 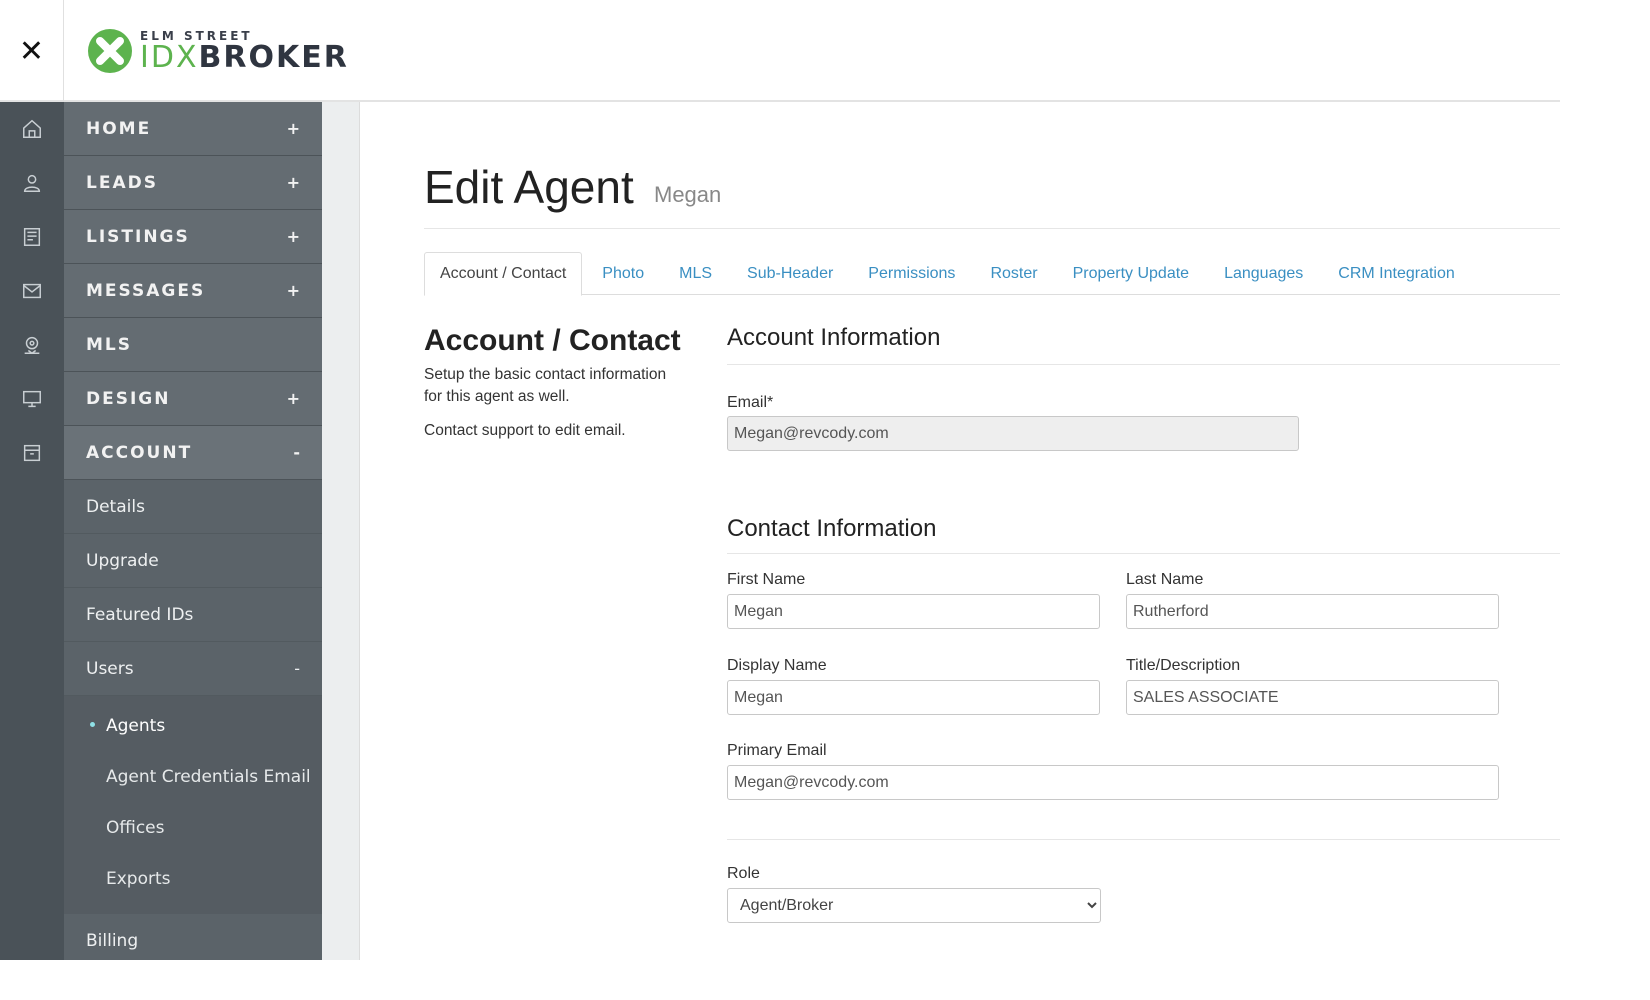 I want to click on nav-subsub-label: Exports, so click(x=138, y=878).